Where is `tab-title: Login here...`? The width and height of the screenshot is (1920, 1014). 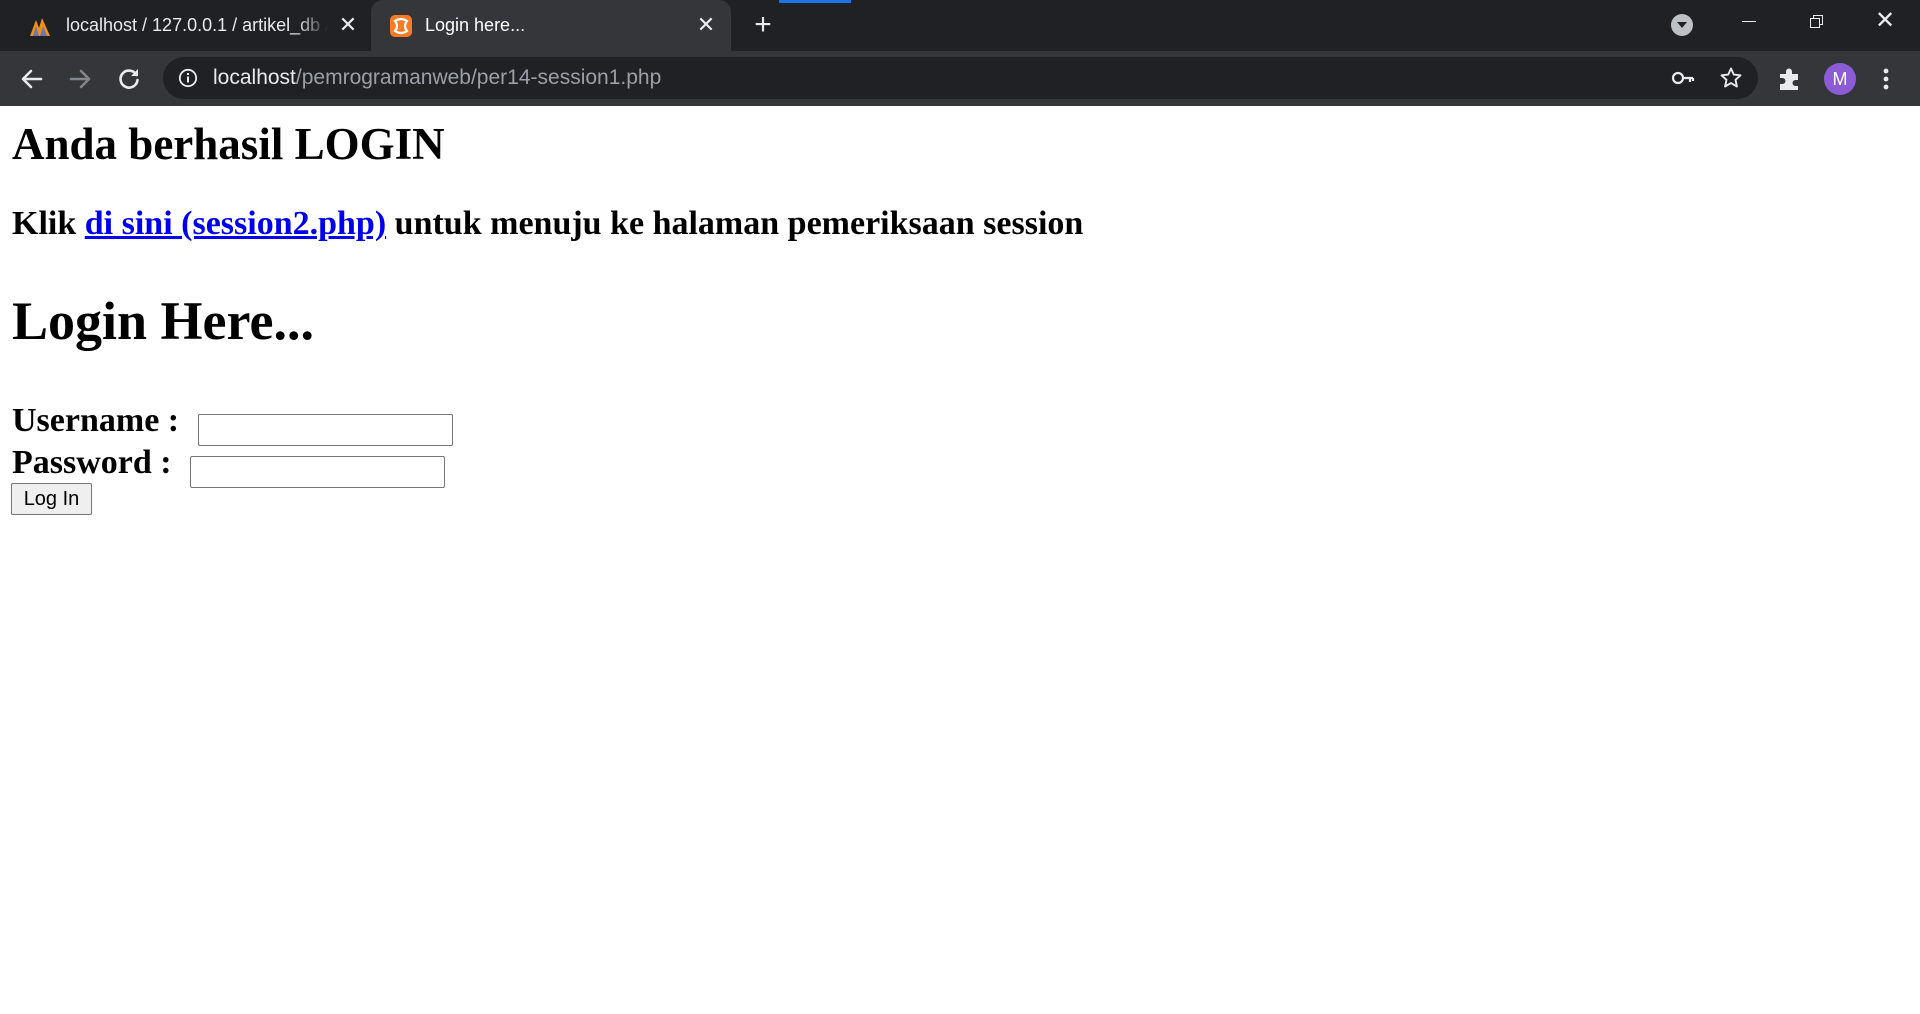 tab-title: Login here... is located at coordinates (475, 25).